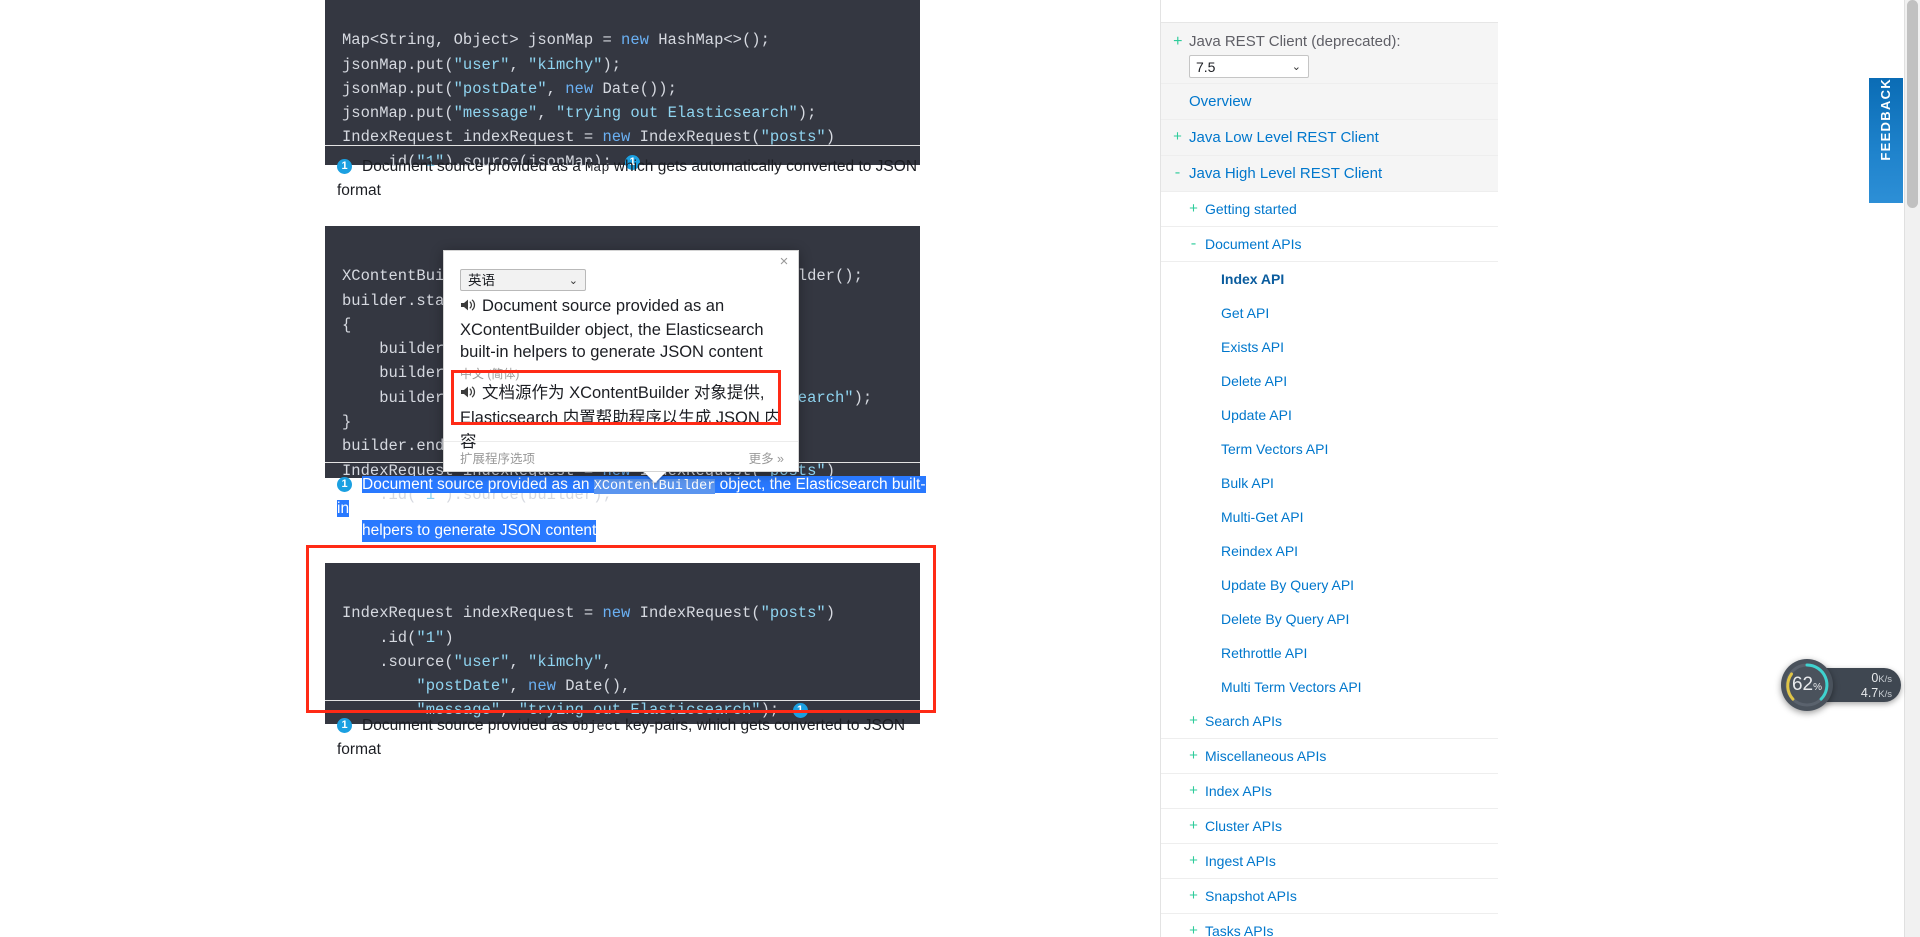 This screenshot has width=1920, height=937. I want to click on sidebar-item-label: Overview, so click(1329, 101).